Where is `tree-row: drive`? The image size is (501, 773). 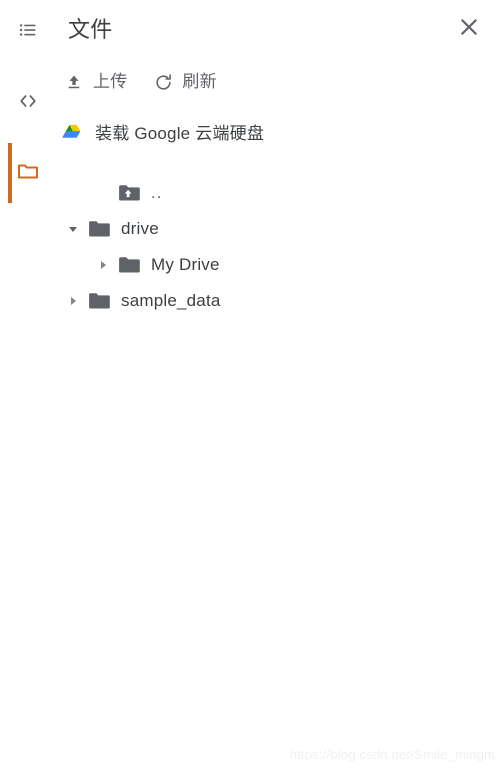
tree-row: drive is located at coordinates (250, 229).